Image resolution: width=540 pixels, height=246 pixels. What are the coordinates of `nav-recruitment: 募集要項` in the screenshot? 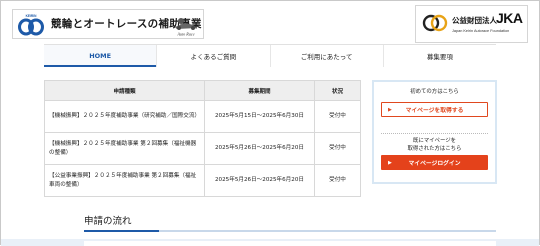 It's located at (440, 56).